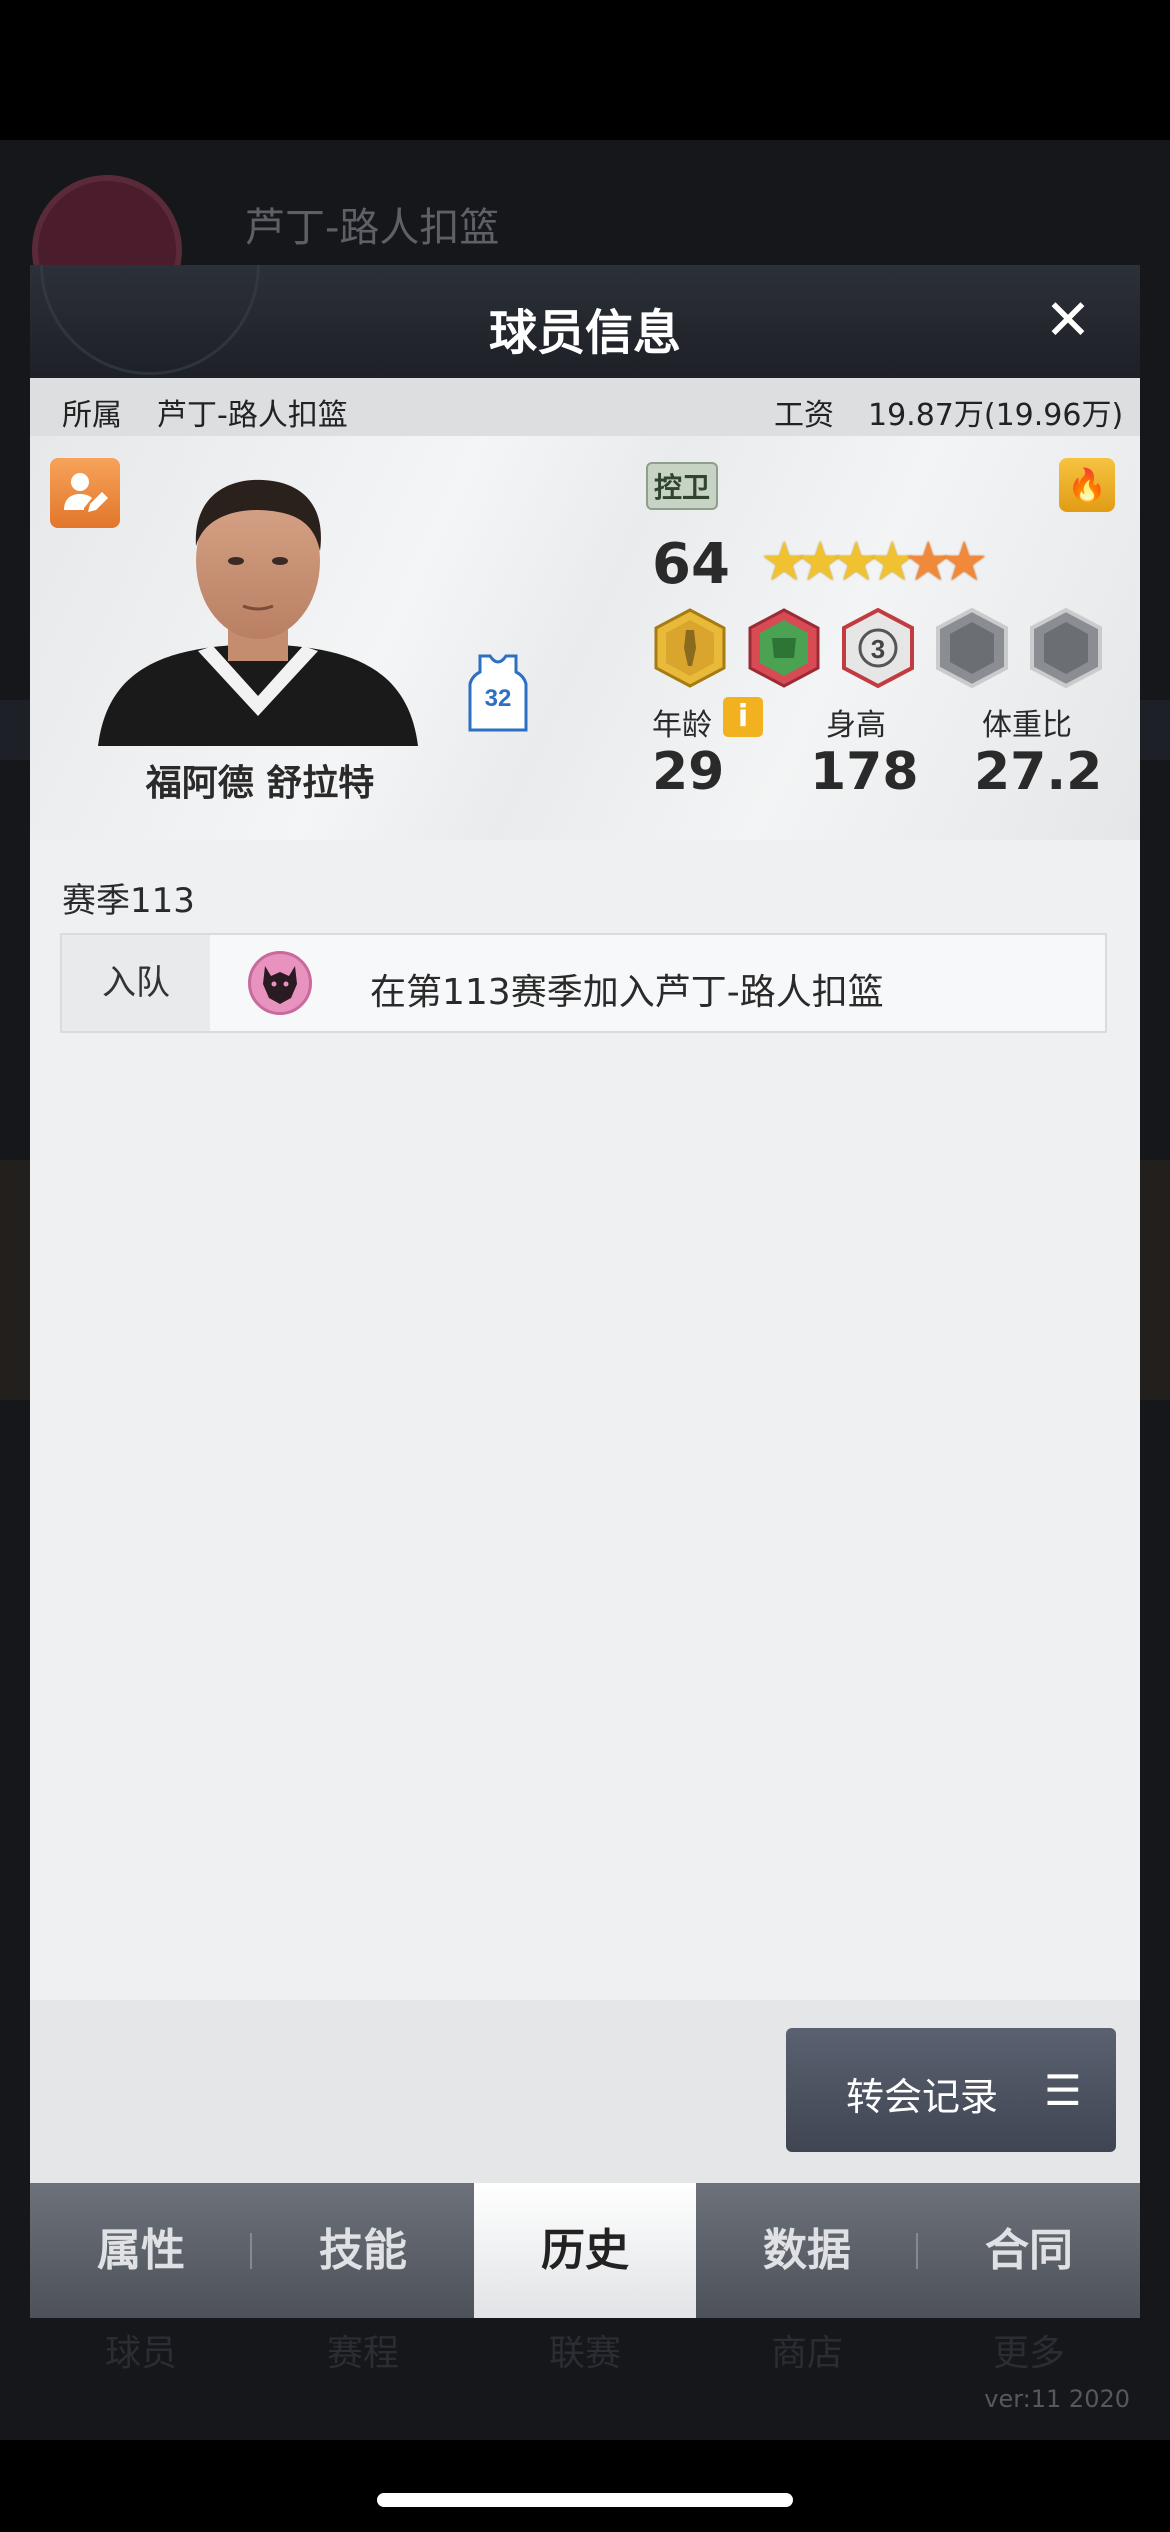 This screenshot has width=1170, height=2532. I want to click on history-row: 入队 在第113赛季加入芦丁-路人扣篮, so click(583, 983).